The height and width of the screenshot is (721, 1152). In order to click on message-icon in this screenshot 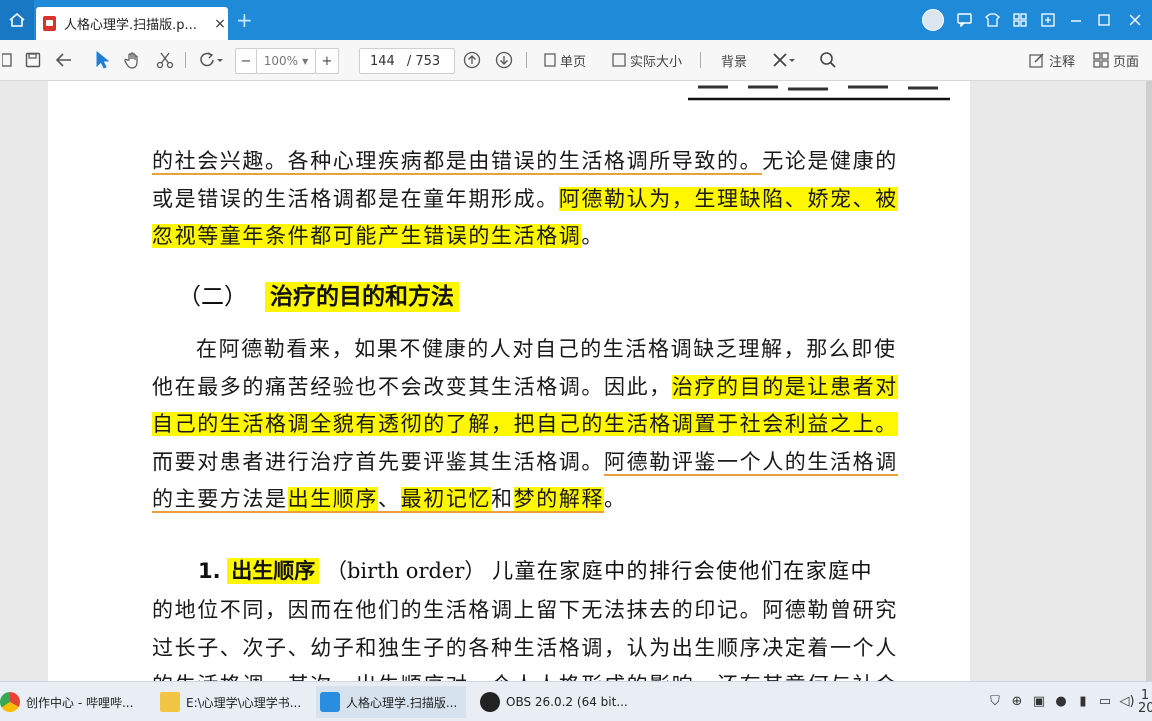, I will do `click(964, 20)`.